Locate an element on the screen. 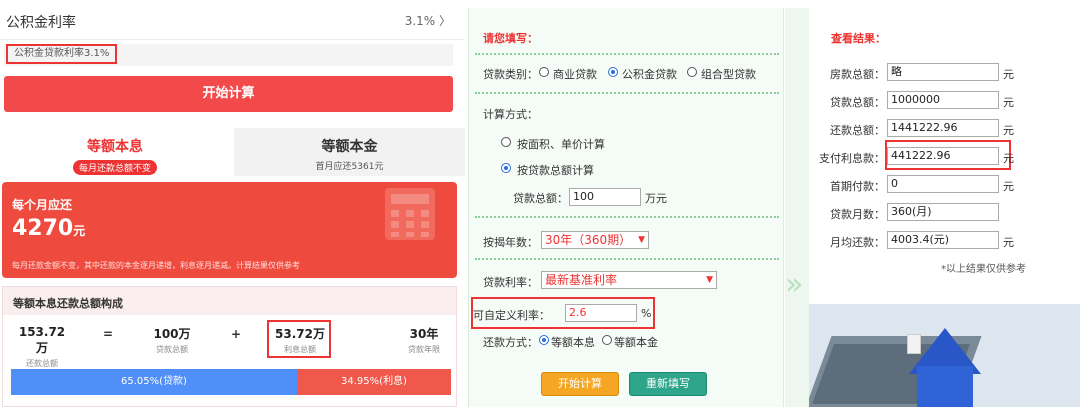 This screenshot has width=1080, height=407. radio-by-total-label: 按贷款总额计算 is located at coordinates (555, 170).